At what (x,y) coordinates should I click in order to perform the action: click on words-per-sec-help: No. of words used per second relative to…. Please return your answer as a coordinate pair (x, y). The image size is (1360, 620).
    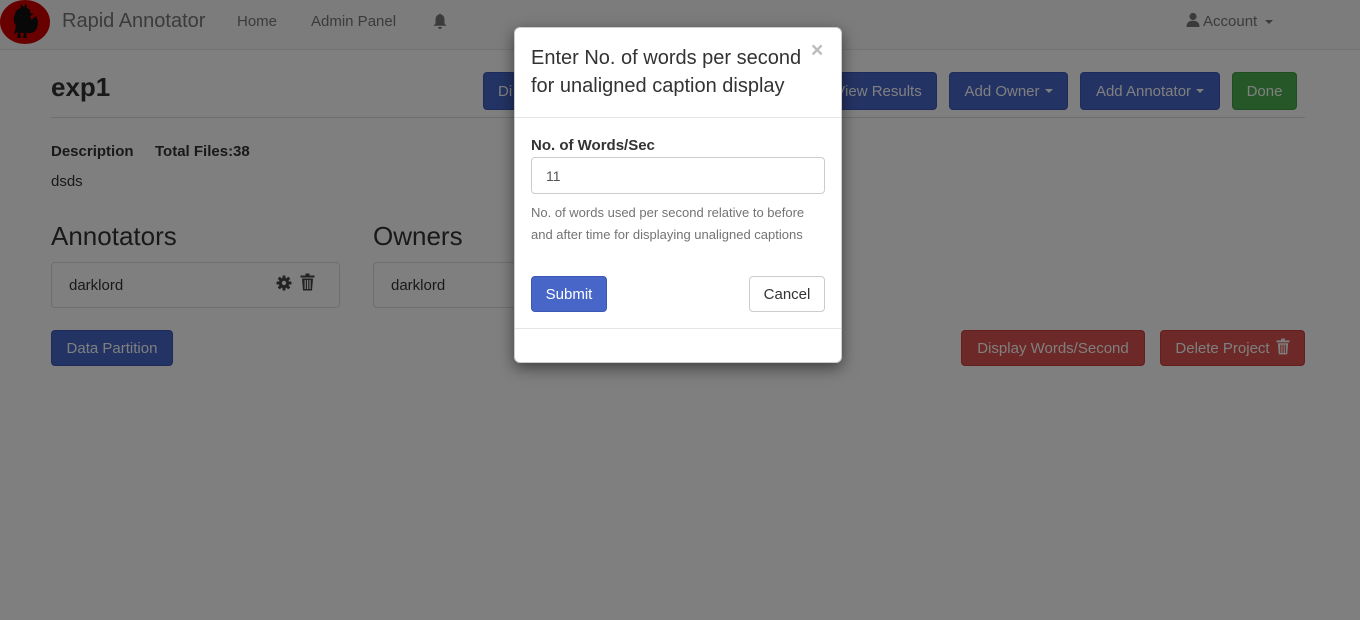
    Looking at the image, I should click on (668, 223).